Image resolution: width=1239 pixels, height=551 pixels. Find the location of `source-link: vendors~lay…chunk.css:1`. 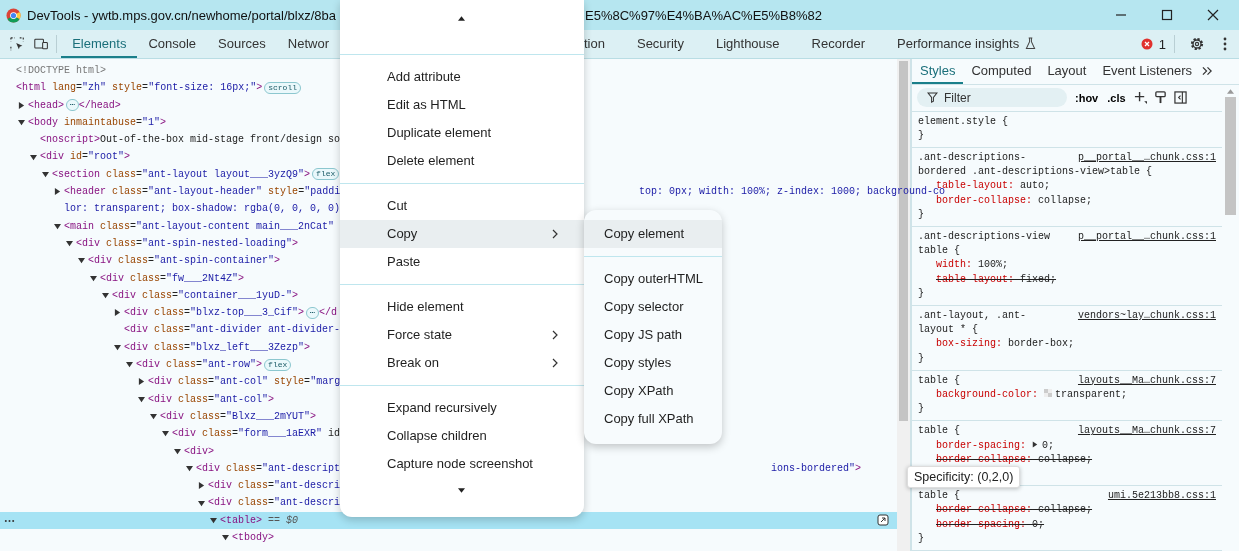

source-link: vendors~lay…chunk.css:1 is located at coordinates (1146, 316).